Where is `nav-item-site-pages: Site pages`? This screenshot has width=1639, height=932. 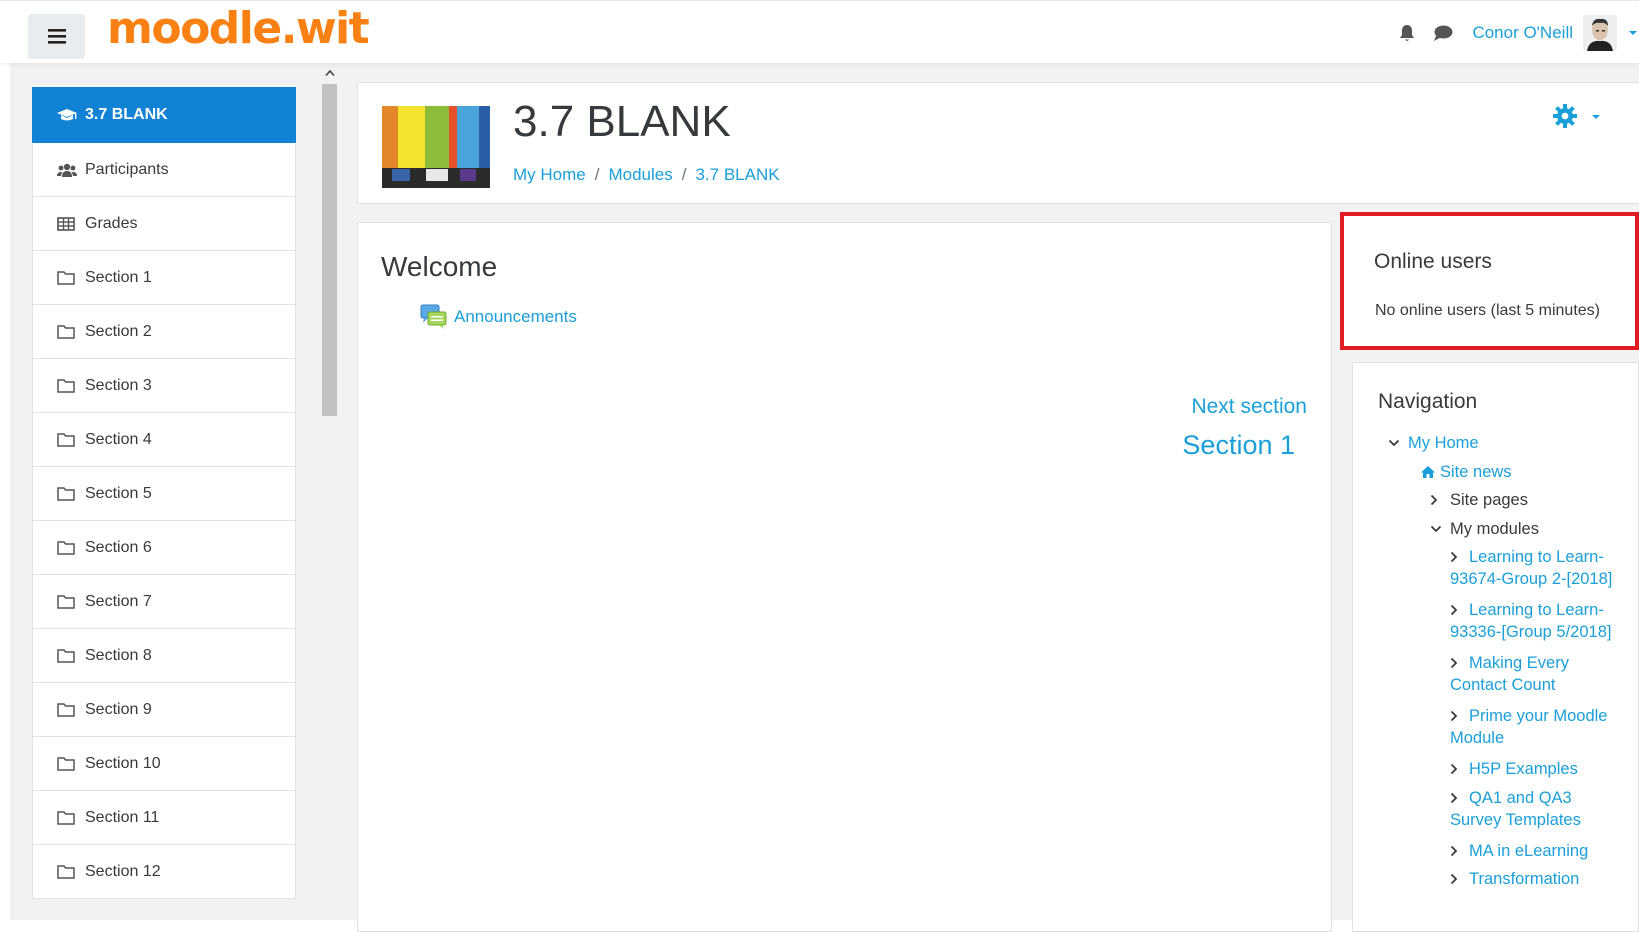
nav-item-site-pages: Site pages is located at coordinates (1479, 500).